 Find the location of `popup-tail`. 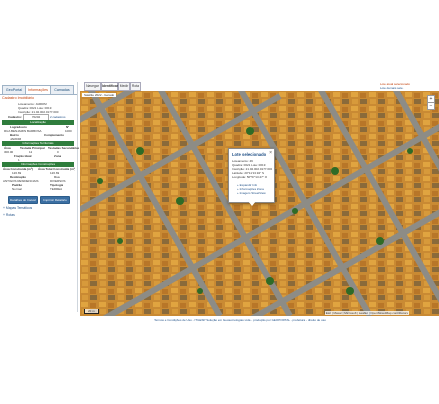

popup-tail is located at coordinates (252, 203).